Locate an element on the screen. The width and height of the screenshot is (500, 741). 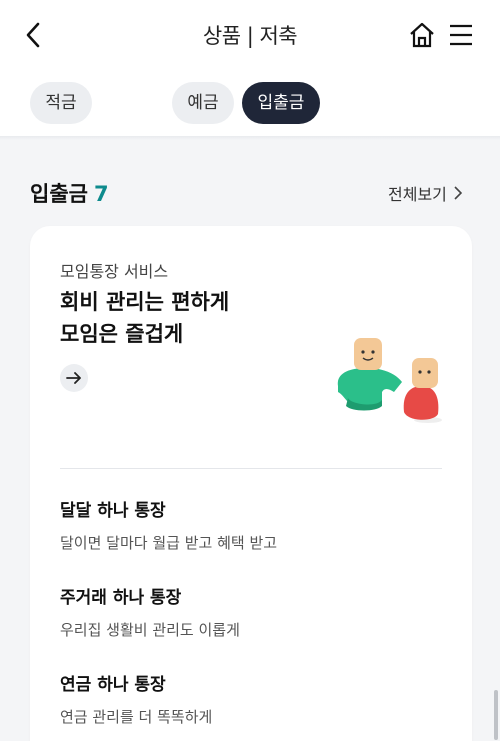
product-name: 연금 하나 통장 is located at coordinates (113, 685).